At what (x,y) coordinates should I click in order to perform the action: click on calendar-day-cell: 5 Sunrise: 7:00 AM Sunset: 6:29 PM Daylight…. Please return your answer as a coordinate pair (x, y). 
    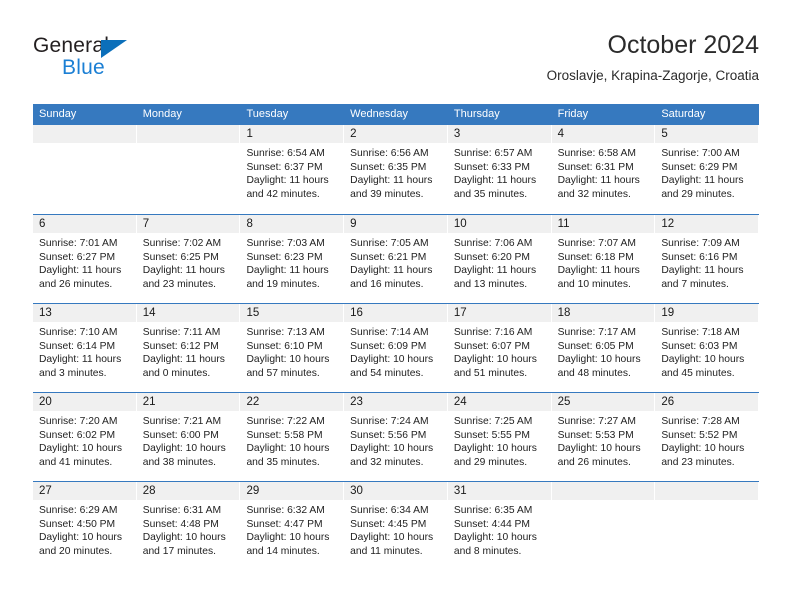
    Looking at the image, I should click on (707, 169).